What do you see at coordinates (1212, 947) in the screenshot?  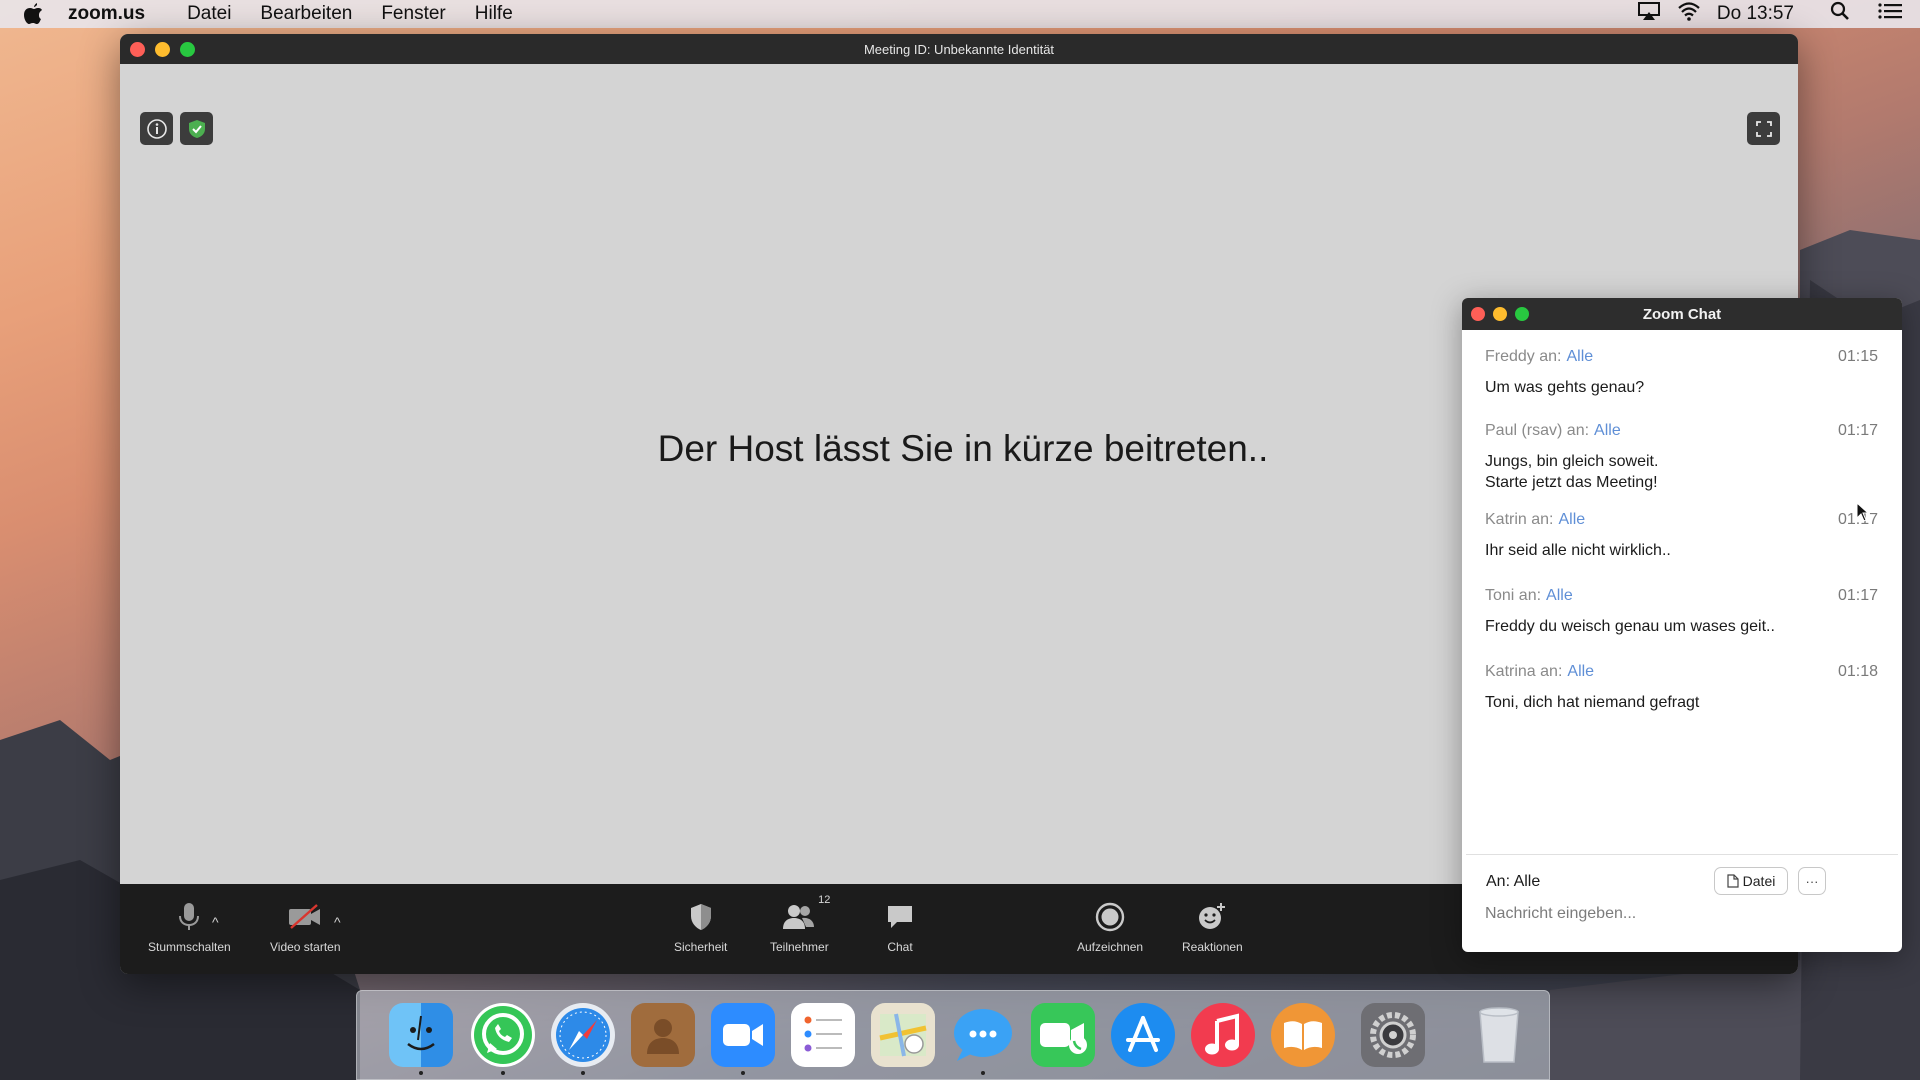 I see `reactions-label: Reaktionen` at bounding box center [1212, 947].